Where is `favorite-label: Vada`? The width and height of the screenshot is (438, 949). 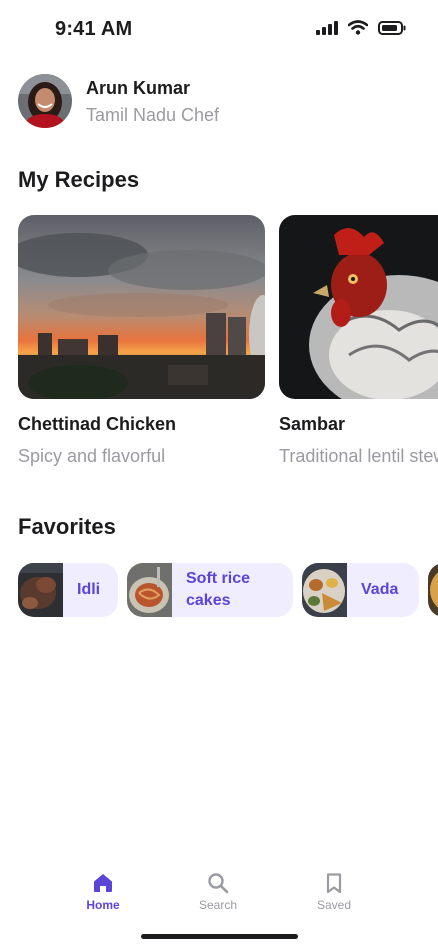 favorite-label: Vada is located at coordinates (380, 589).